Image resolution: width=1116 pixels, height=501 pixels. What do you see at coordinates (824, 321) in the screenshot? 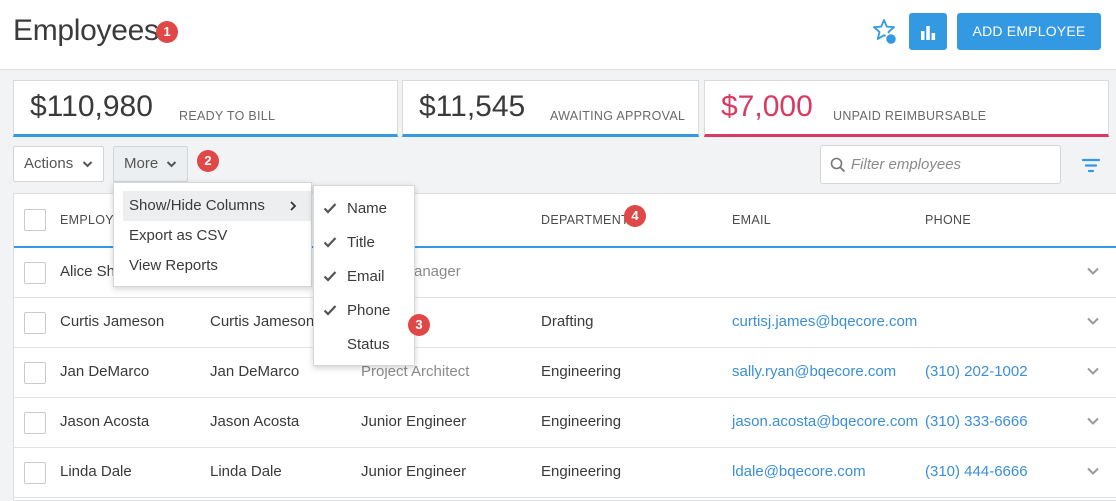
I see `cell-email: curtisj.james@bqecore.com` at bounding box center [824, 321].